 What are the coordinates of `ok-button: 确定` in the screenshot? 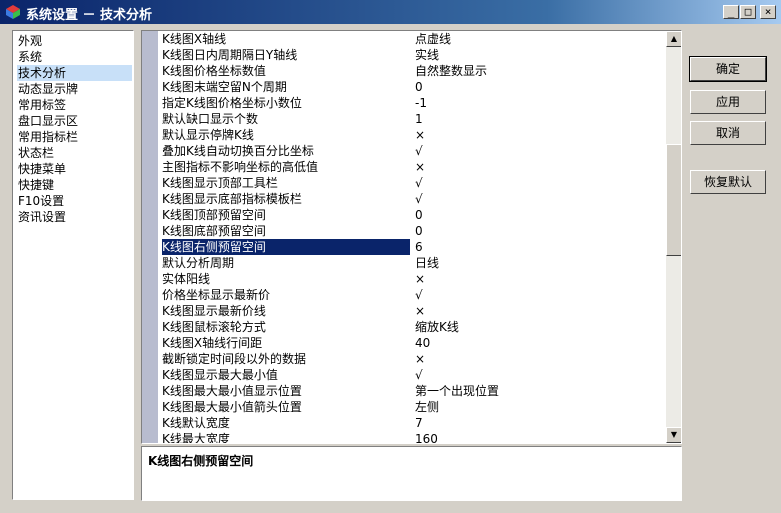 It's located at (728, 69).